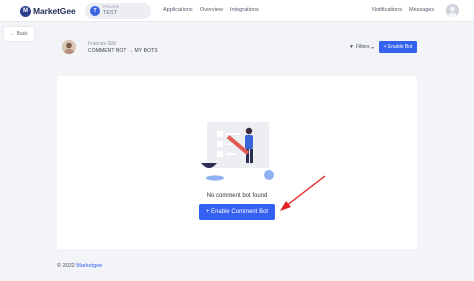  I want to click on enable-bot-button: + Enable Bot, so click(398, 47).